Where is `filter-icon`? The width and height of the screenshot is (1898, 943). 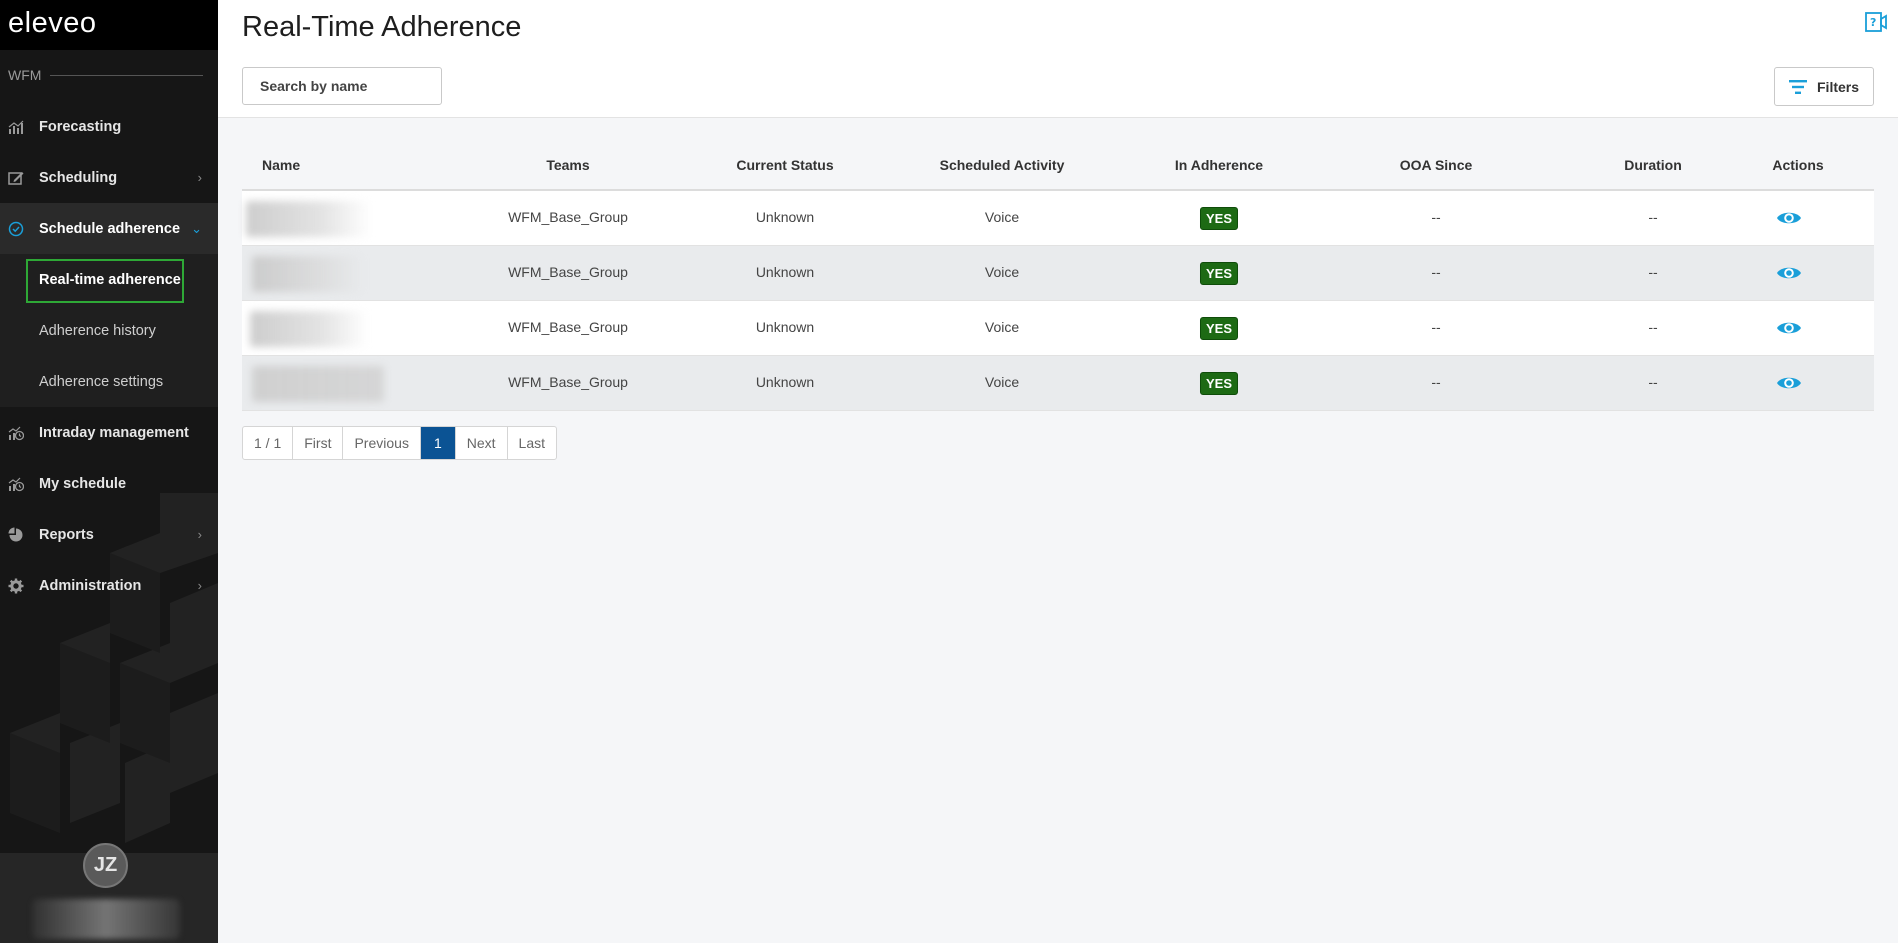 filter-icon is located at coordinates (1798, 87).